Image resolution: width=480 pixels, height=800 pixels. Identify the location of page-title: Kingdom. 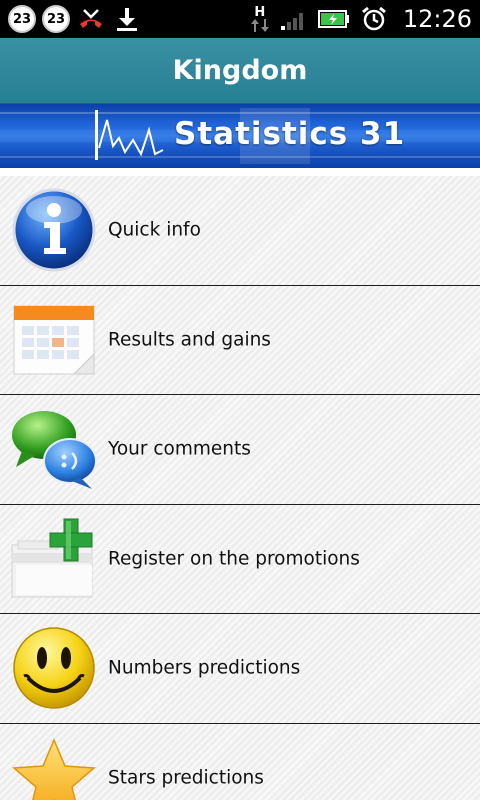
(240, 70).